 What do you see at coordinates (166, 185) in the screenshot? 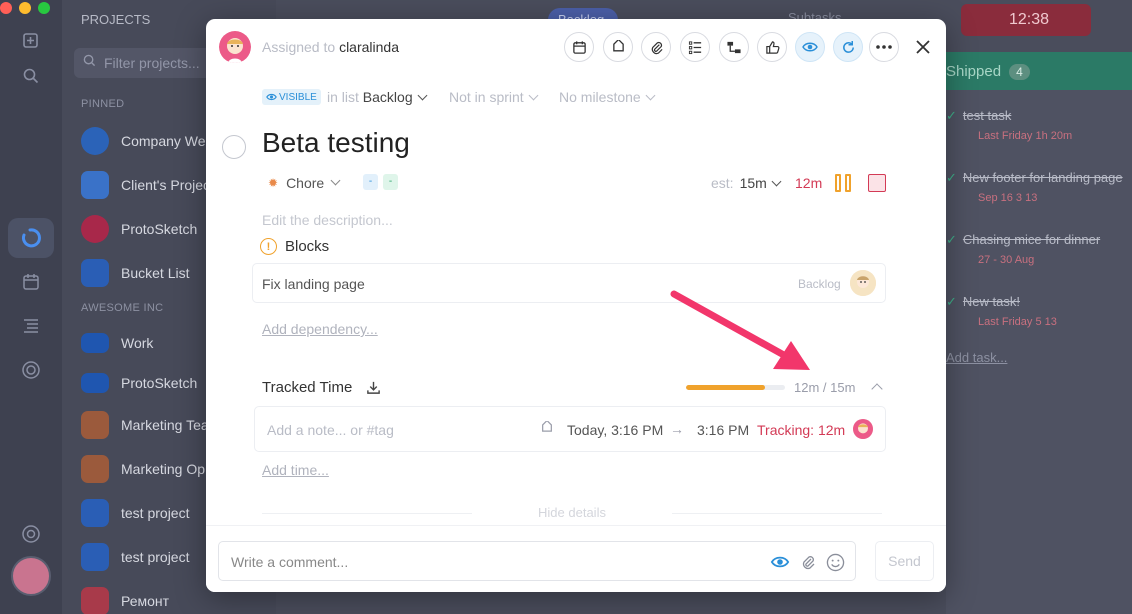
I see `project-name: Client's Projec` at bounding box center [166, 185].